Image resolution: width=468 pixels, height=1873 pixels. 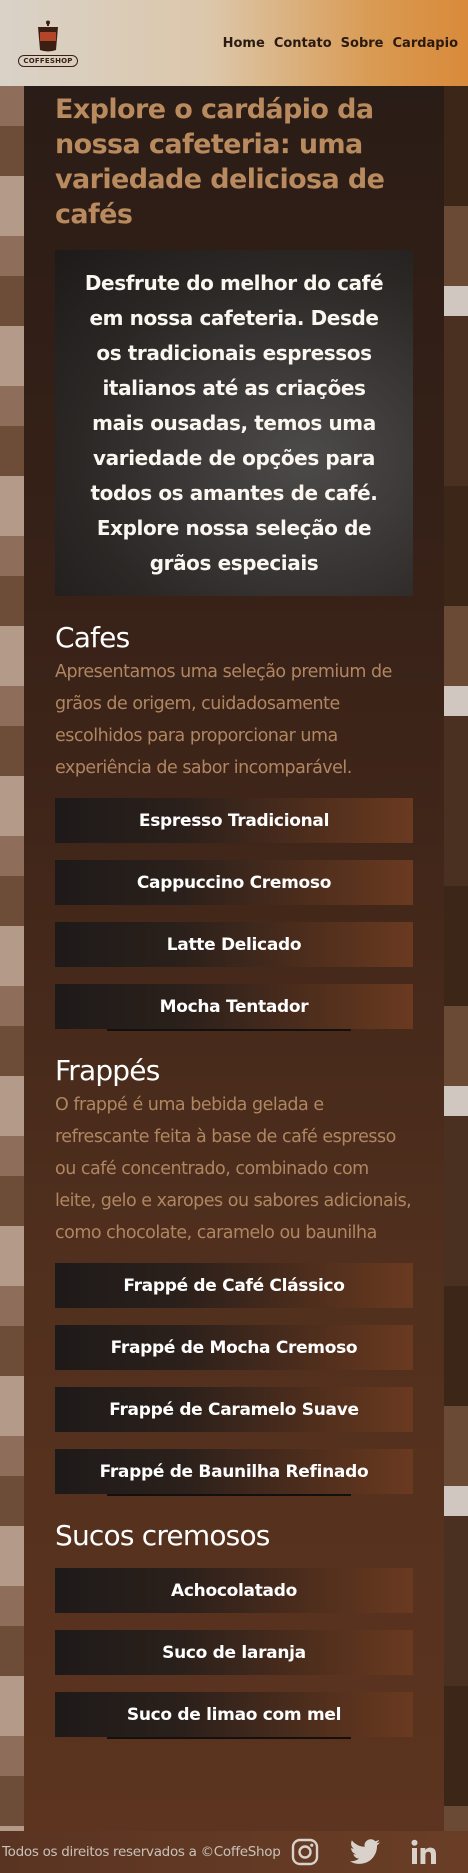 What do you see at coordinates (303, 43) in the screenshot?
I see `nav-contato: Contato` at bounding box center [303, 43].